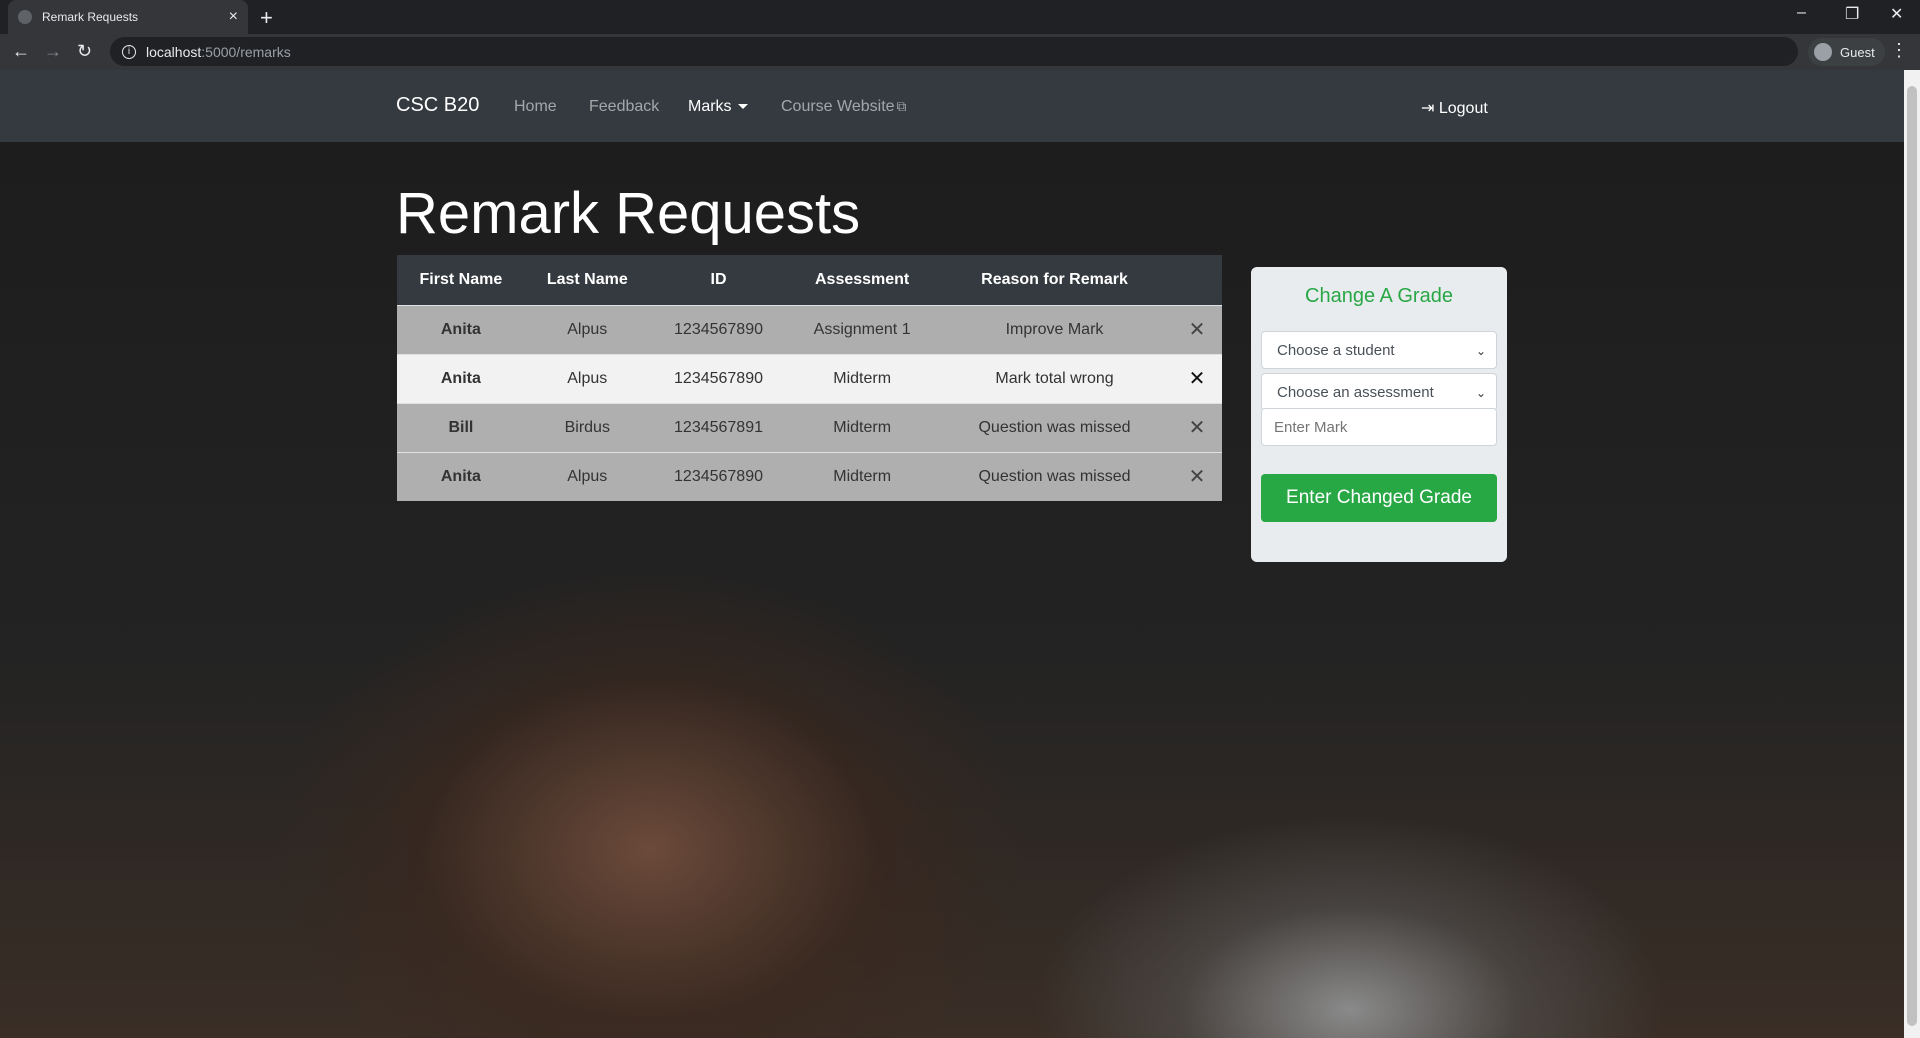 Image resolution: width=1920 pixels, height=1038 pixels. I want to click on address-bar: i localhost:5000/remarks, so click(954, 51).